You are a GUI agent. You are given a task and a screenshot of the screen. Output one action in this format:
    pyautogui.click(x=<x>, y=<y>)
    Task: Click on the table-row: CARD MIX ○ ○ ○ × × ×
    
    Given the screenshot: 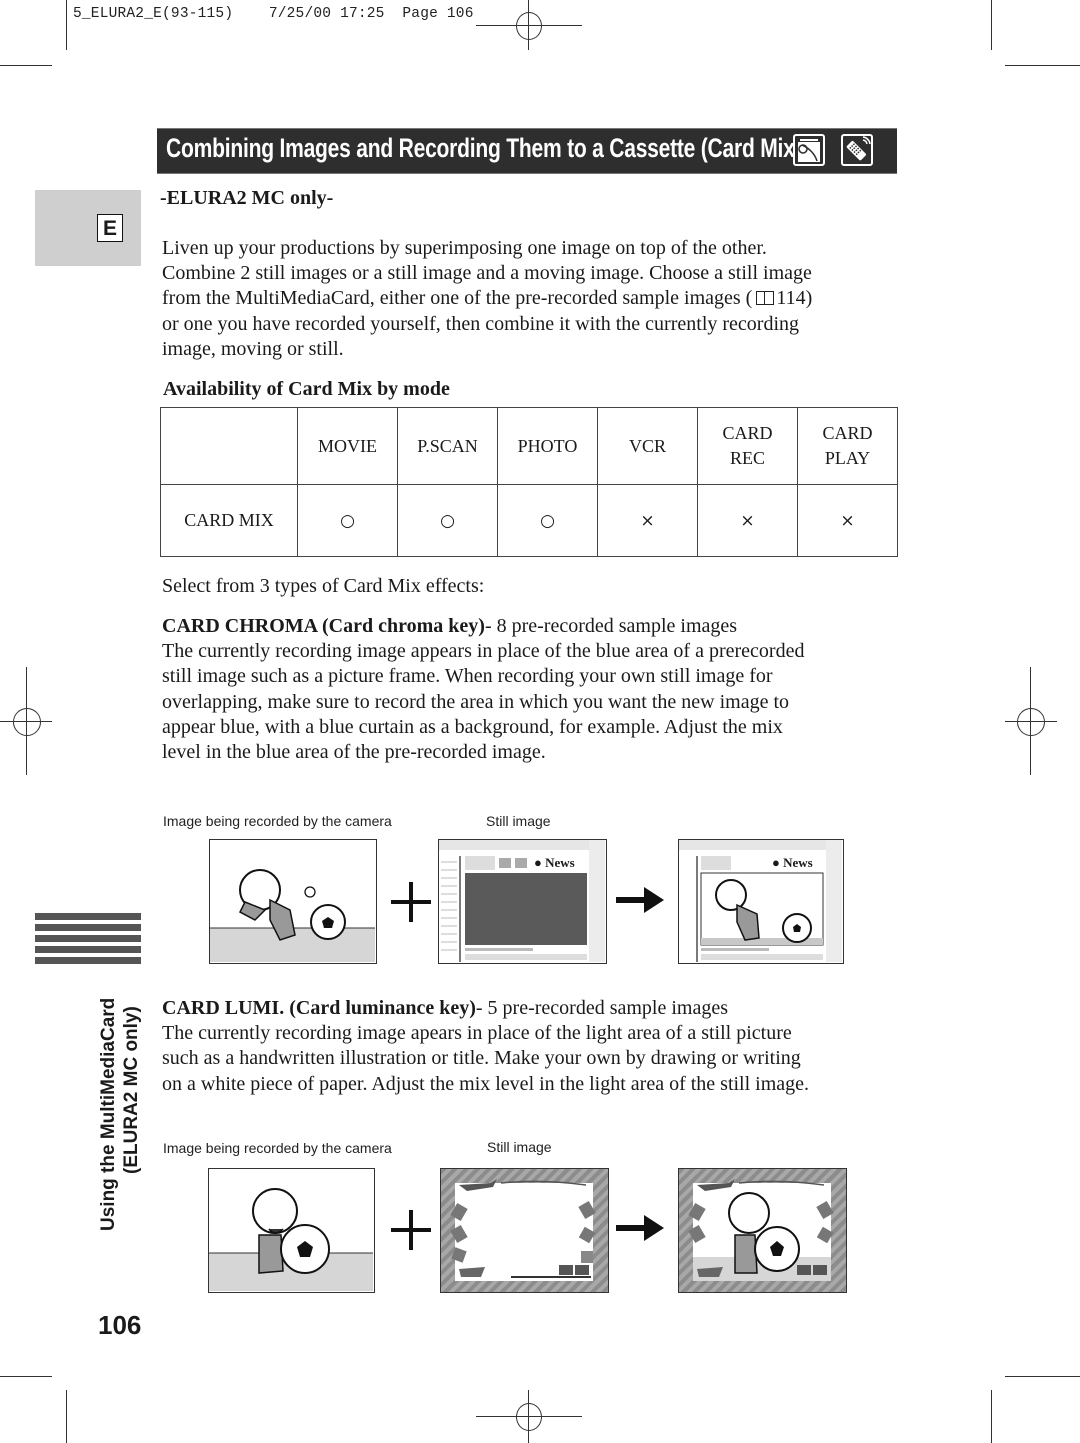 What is the action you would take?
    pyautogui.click(x=529, y=520)
    